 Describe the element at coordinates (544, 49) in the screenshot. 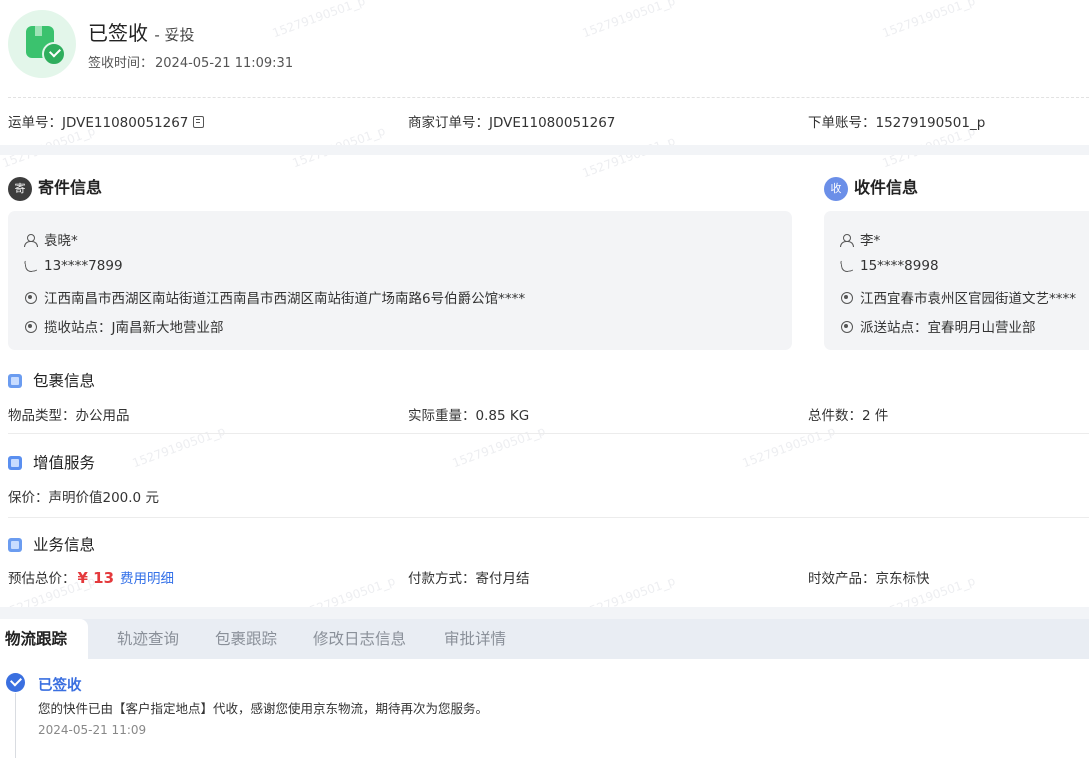

I see `status-header: 已签收 - 妥投 签收时间： 2024-05-21 11:09:31` at that location.